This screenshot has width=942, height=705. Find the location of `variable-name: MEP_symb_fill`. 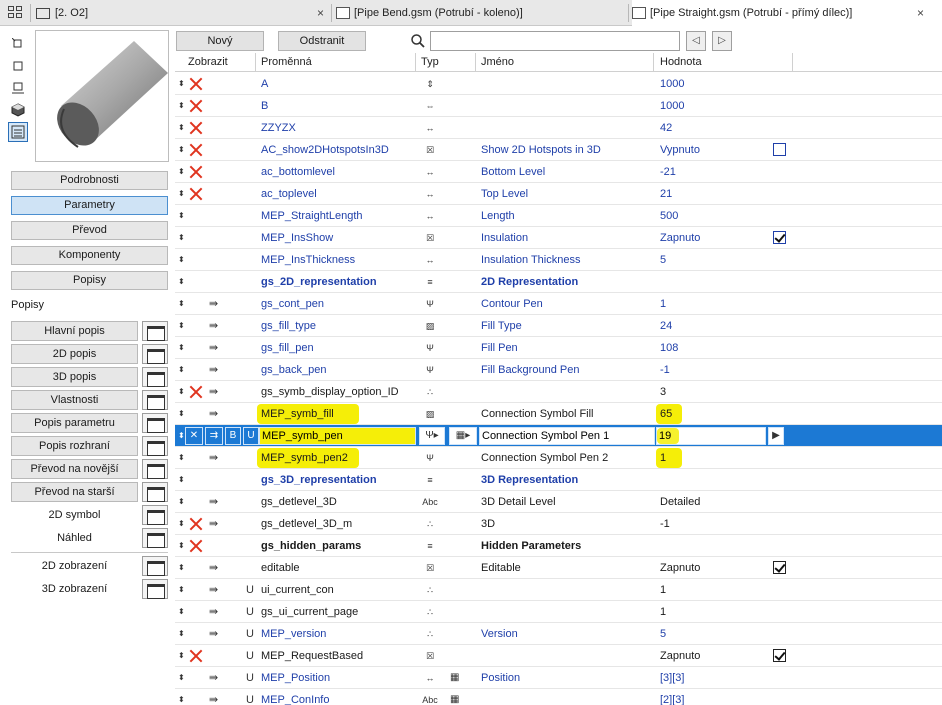

variable-name: MEP_symb_fill is located at coordinates (297, 414).